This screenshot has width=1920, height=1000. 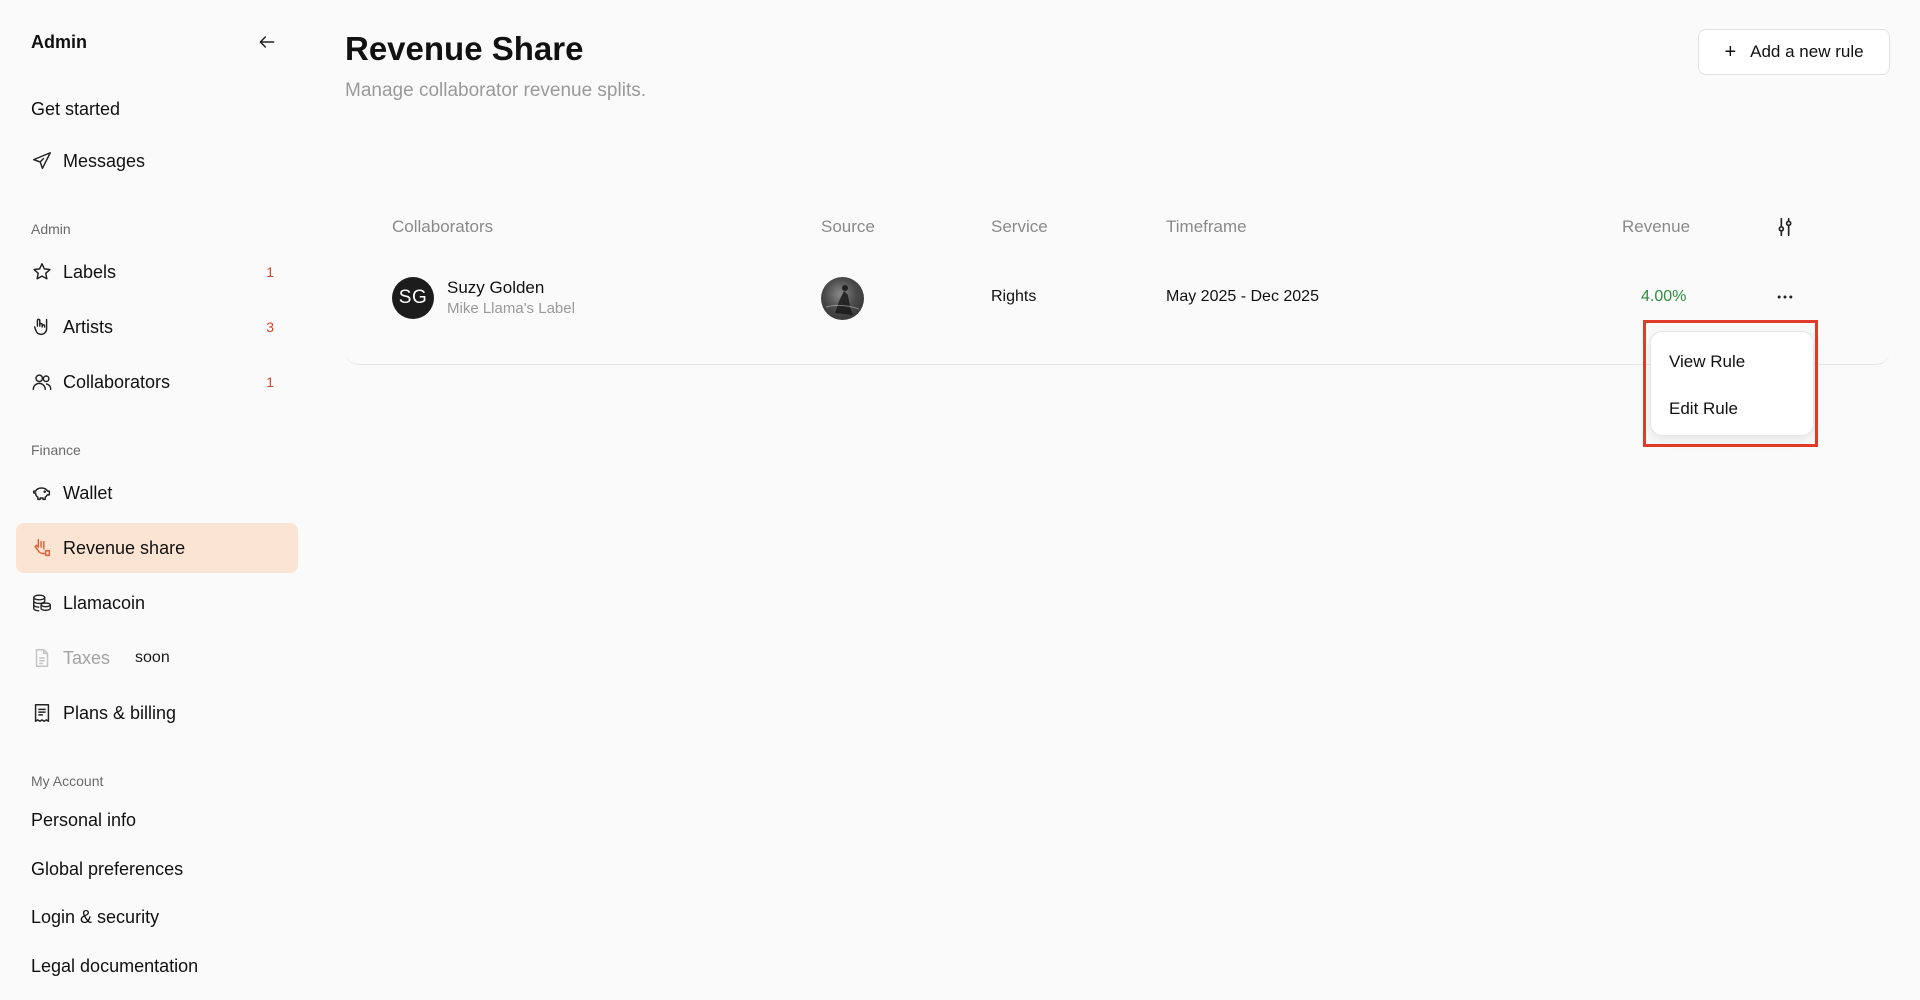 I want to click on sidebar-item-label: Get started, so click(x=76, y=108).